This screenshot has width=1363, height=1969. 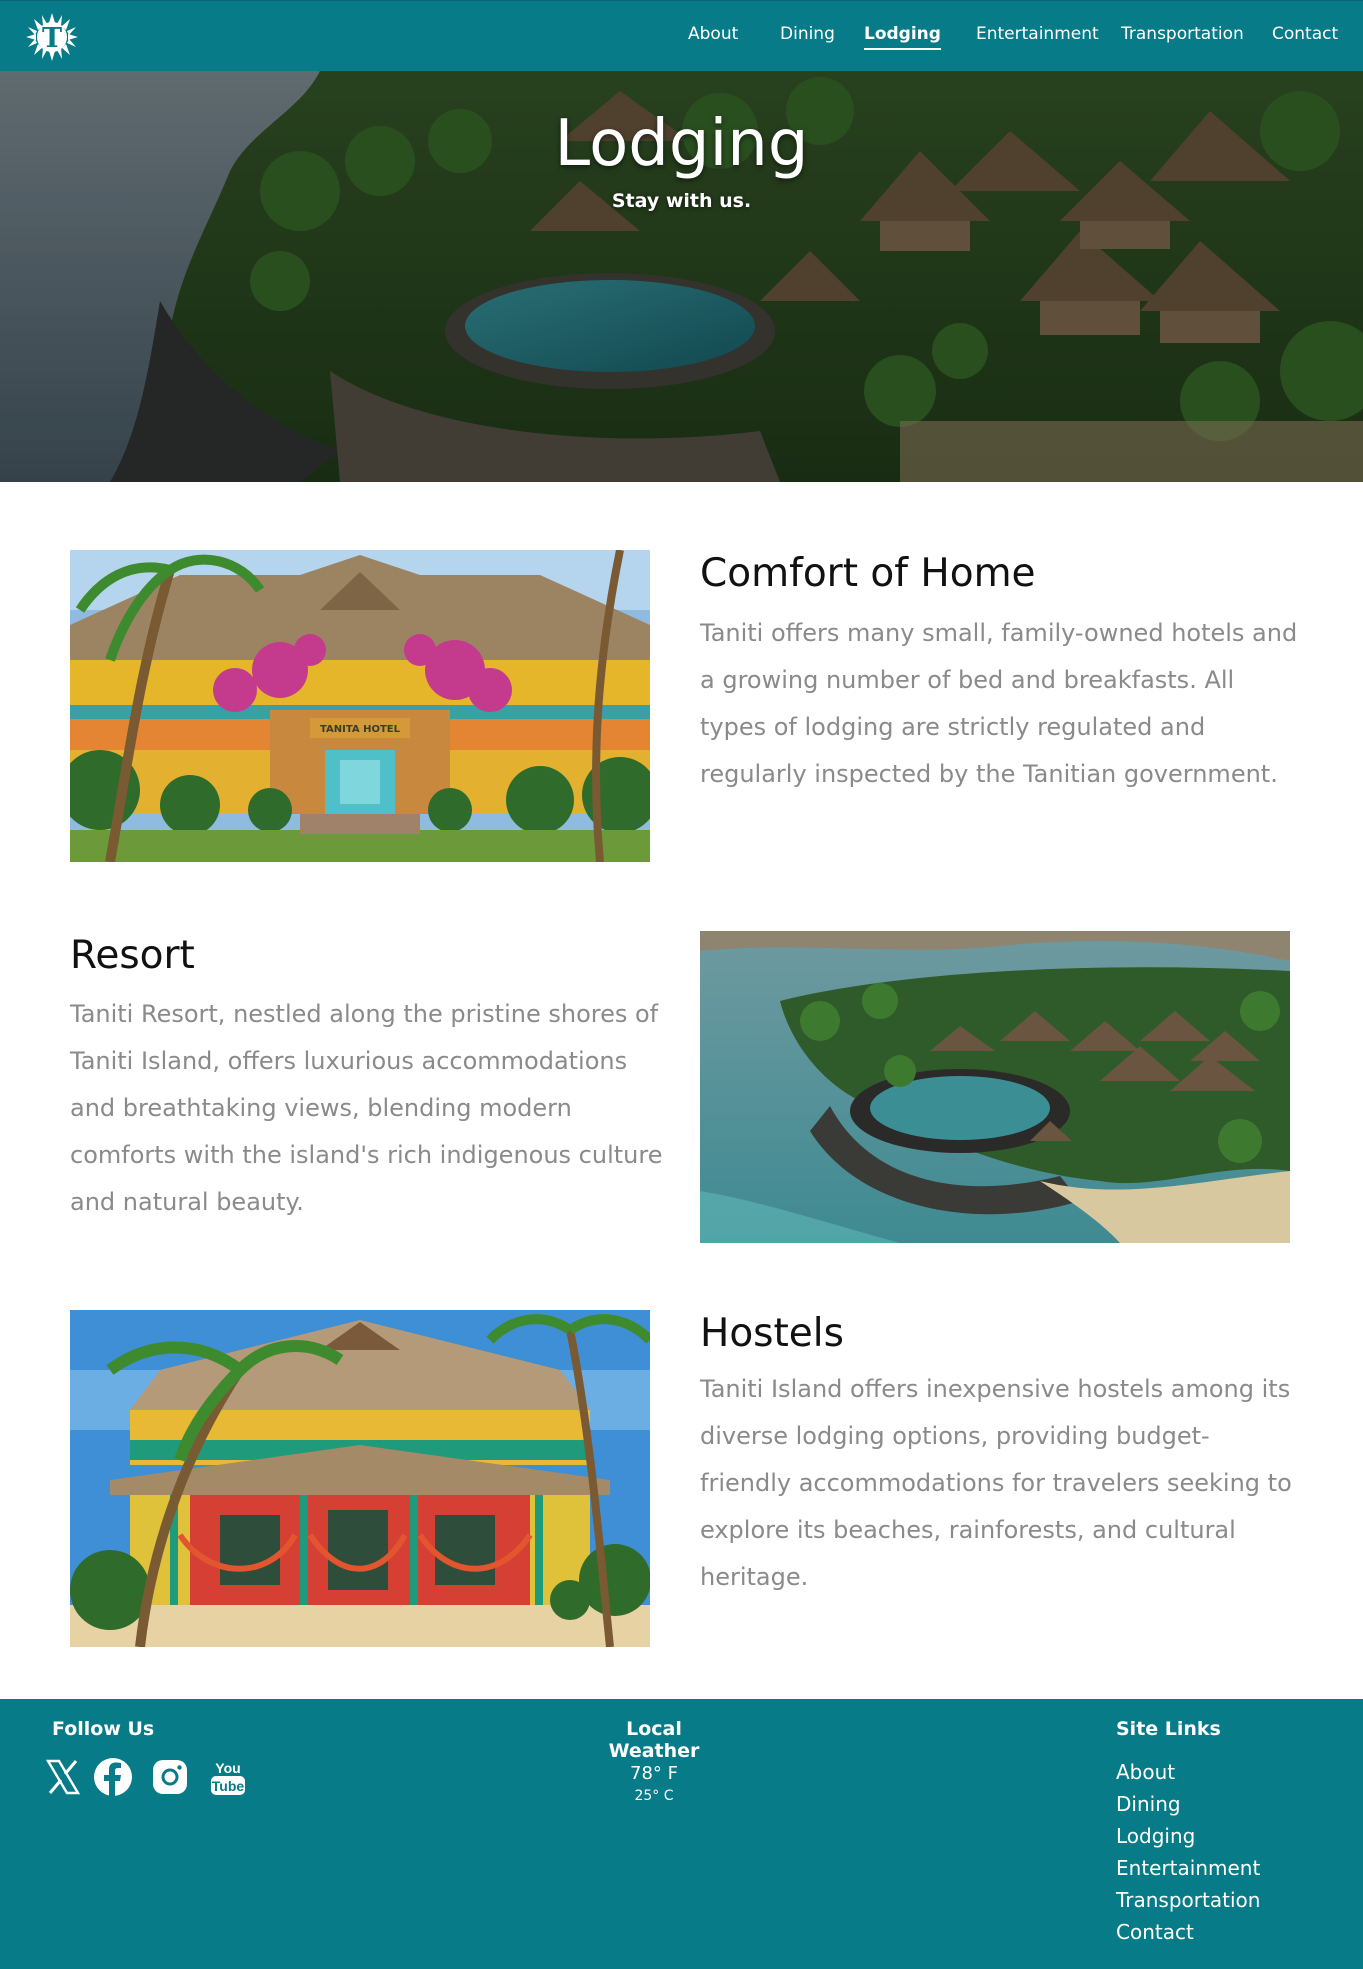 What do you see at coordinates (360, 1478) in the screenshot?
I see `hostel-image` at bounding box center [360, 1478].